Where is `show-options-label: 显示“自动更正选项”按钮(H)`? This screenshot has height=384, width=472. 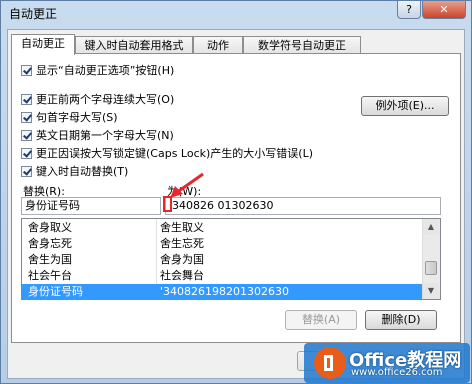 show-options-label: 显示“自动更正选项”按钮(H) is located at coordinates (105, 70).